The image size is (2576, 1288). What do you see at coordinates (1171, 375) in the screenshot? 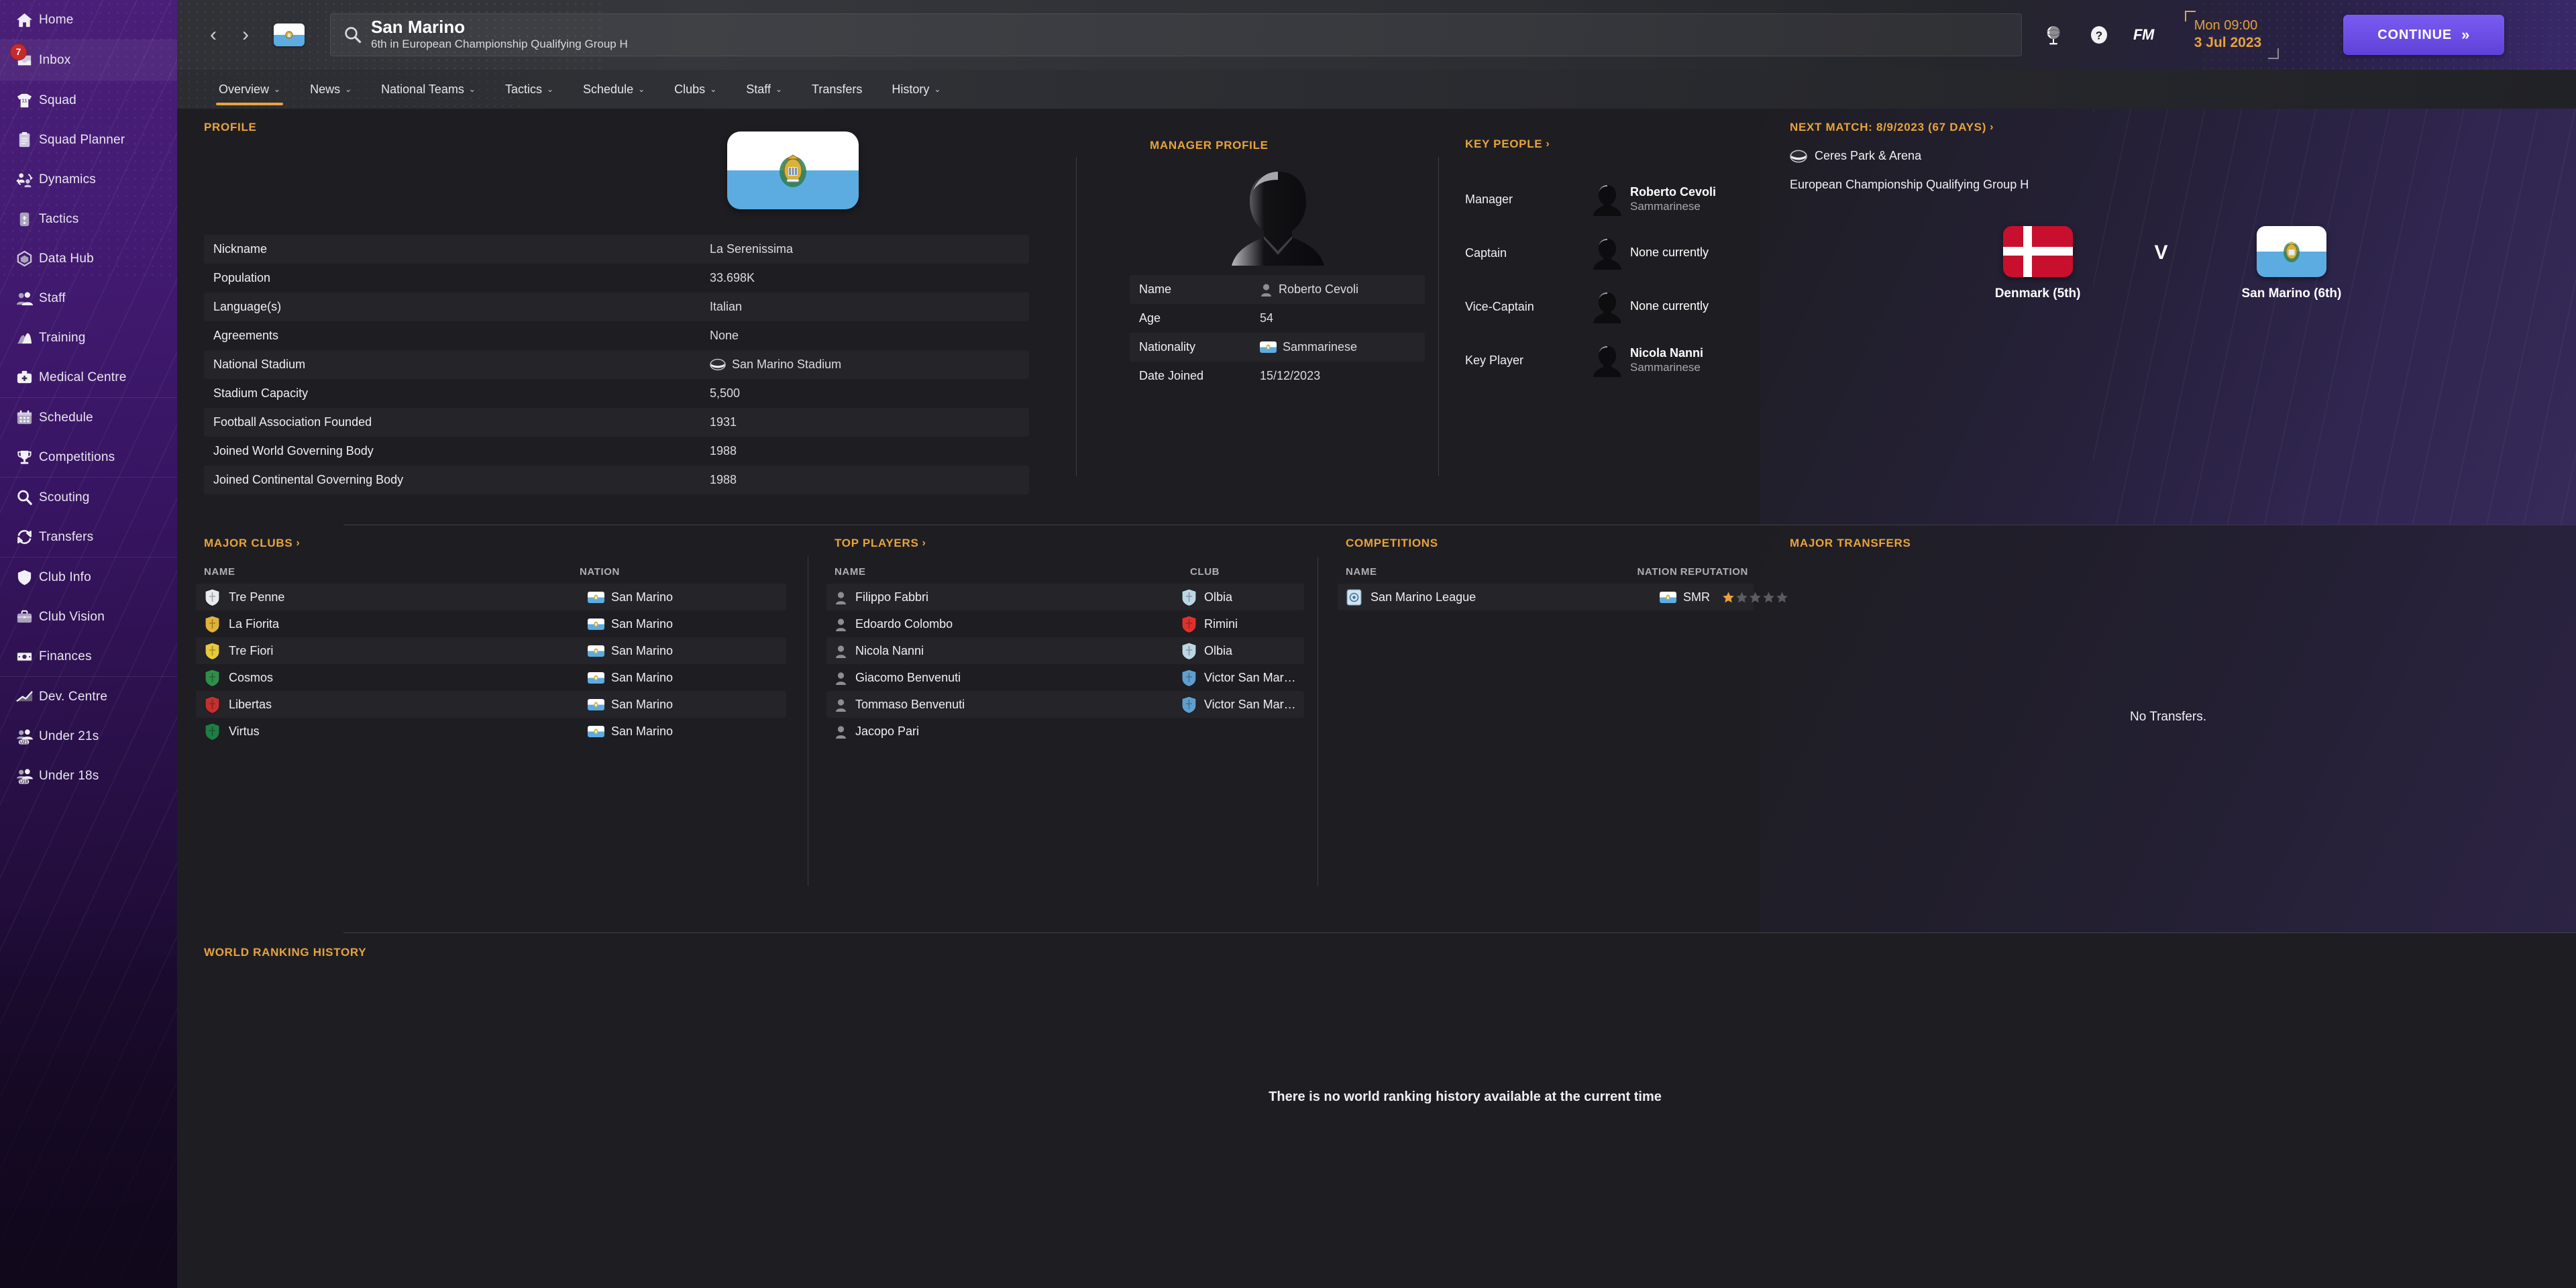
I see `manager-row-key: Date Joined` at bounding box center [1171, 375].